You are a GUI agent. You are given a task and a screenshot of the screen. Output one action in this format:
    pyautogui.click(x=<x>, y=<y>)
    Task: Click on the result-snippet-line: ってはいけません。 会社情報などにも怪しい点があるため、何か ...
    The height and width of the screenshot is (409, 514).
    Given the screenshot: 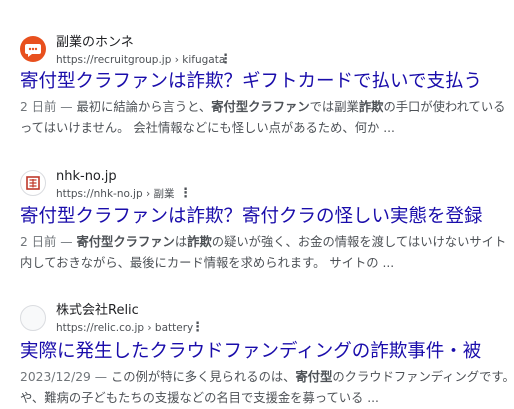 What is the action you would take?
    pyautogui.click(x=267, y=128)
    